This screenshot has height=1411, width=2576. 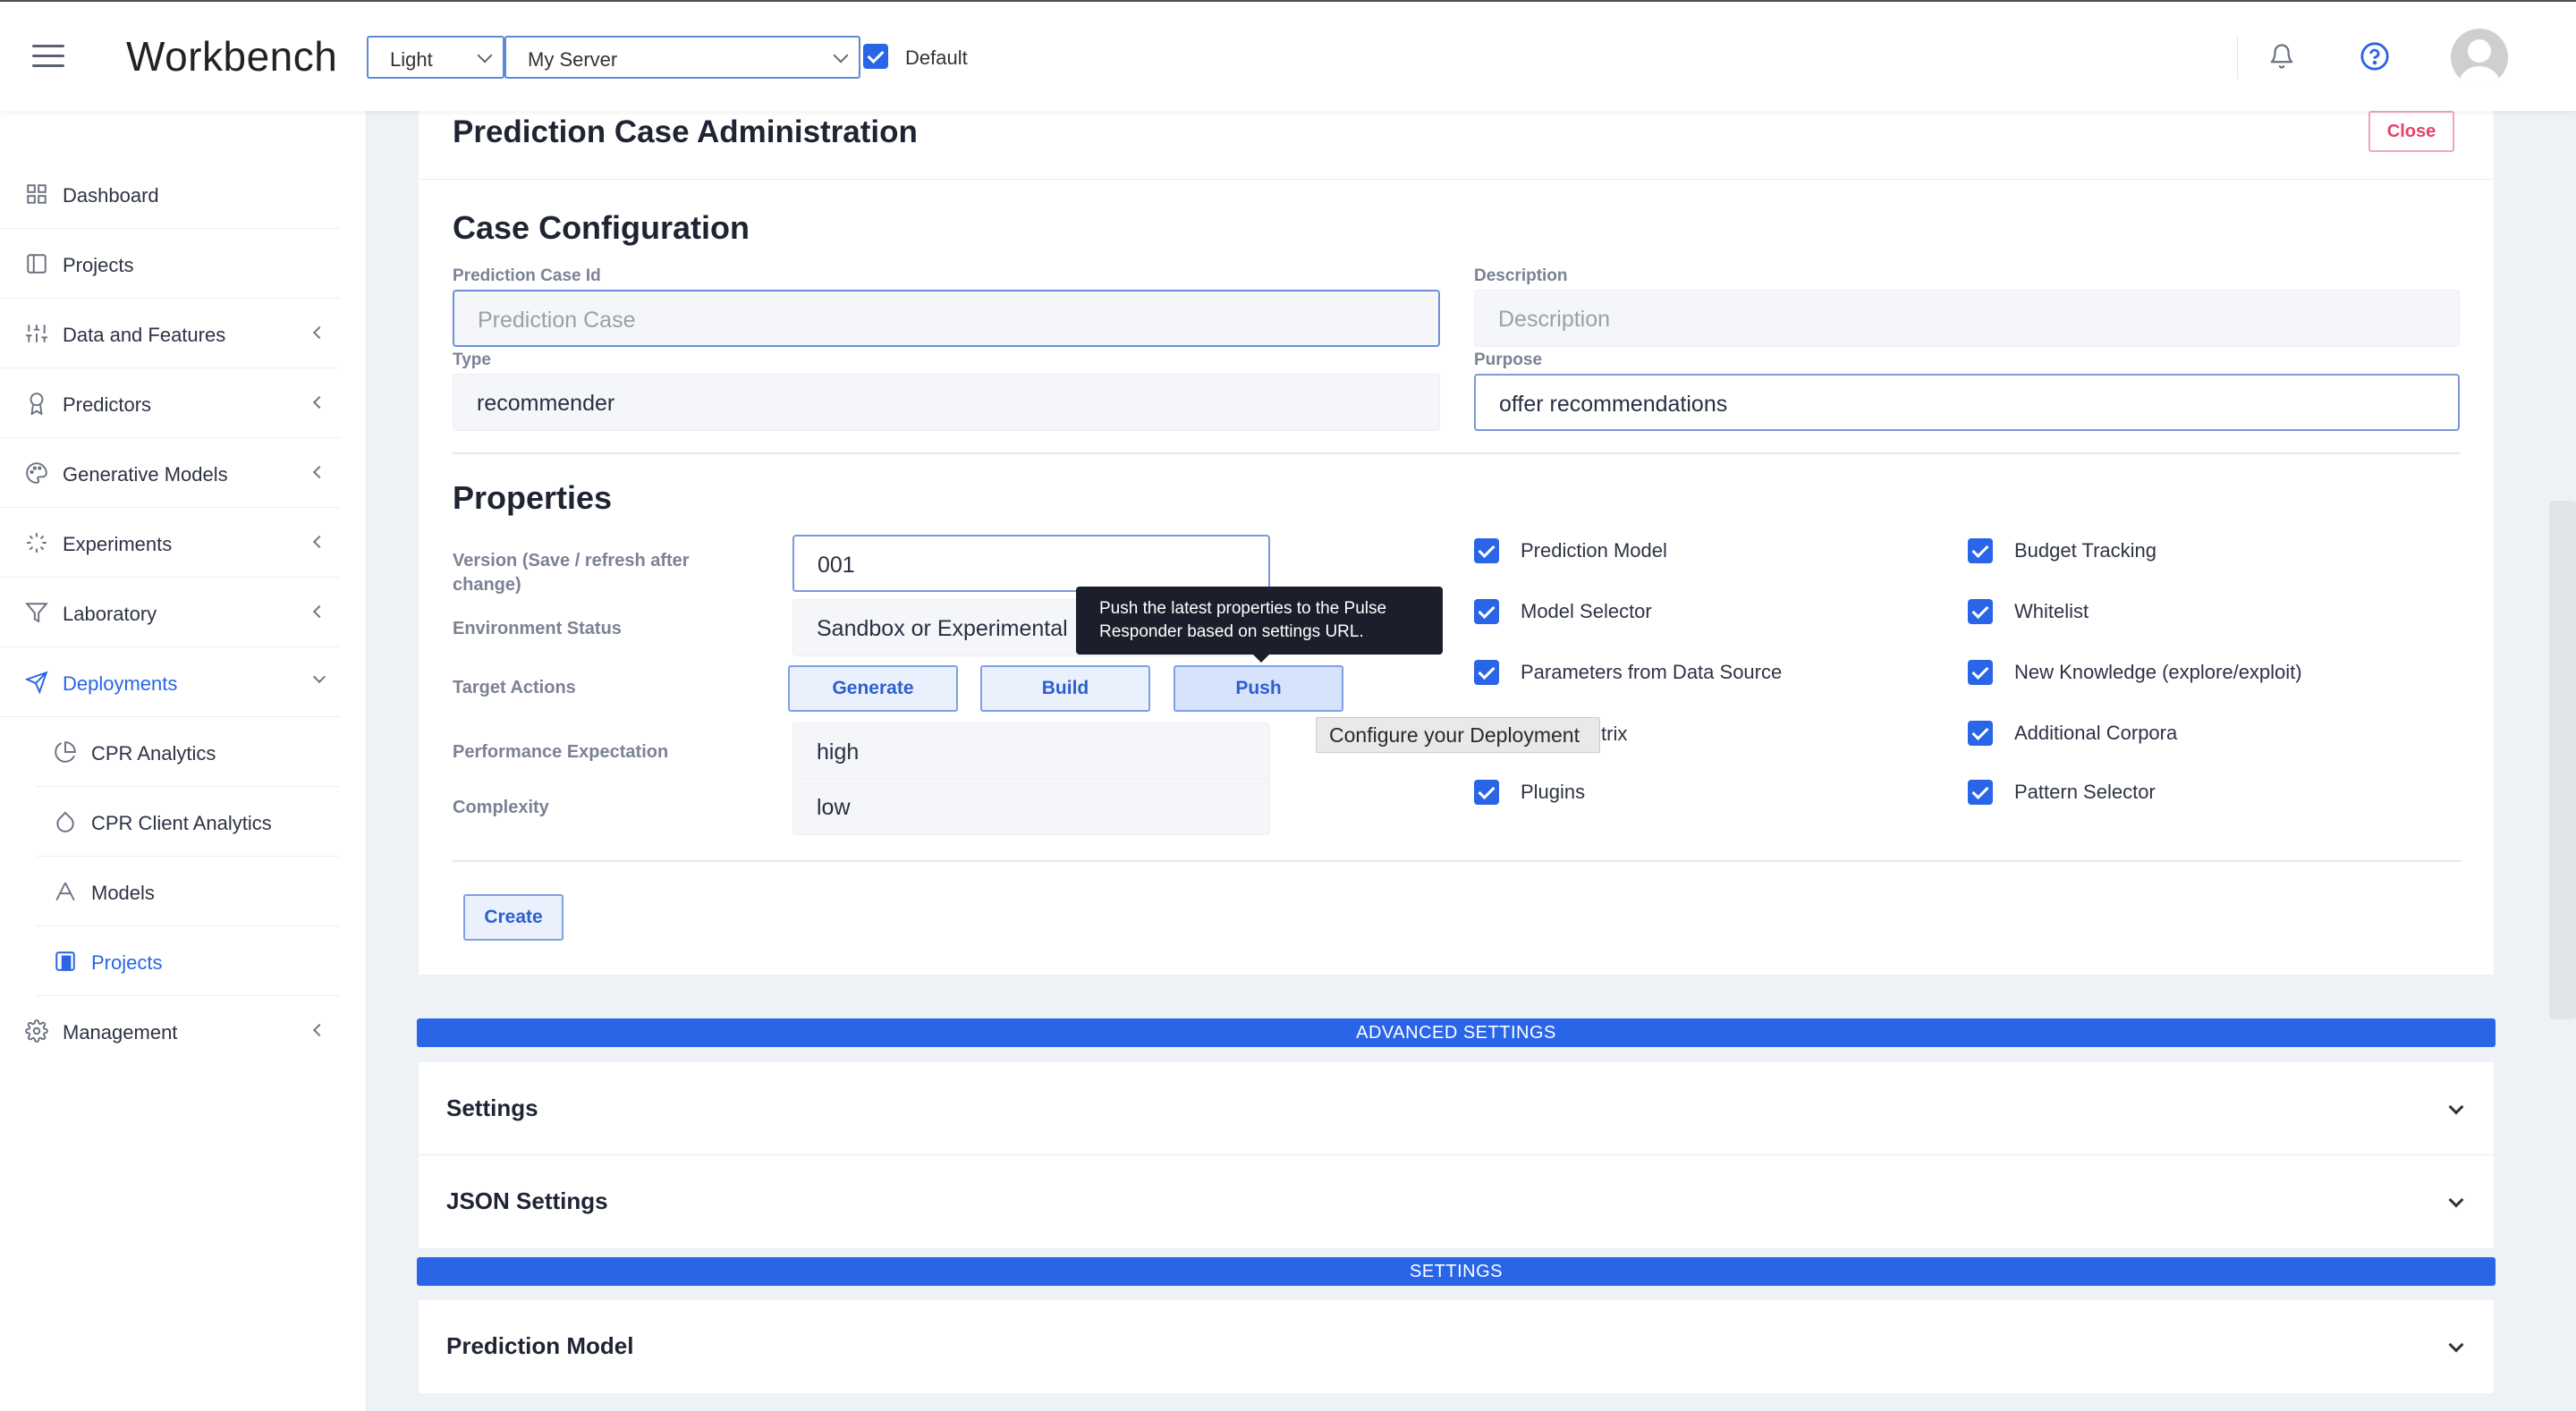 I want to click on default-checkbox, so click(x=875, y=57).